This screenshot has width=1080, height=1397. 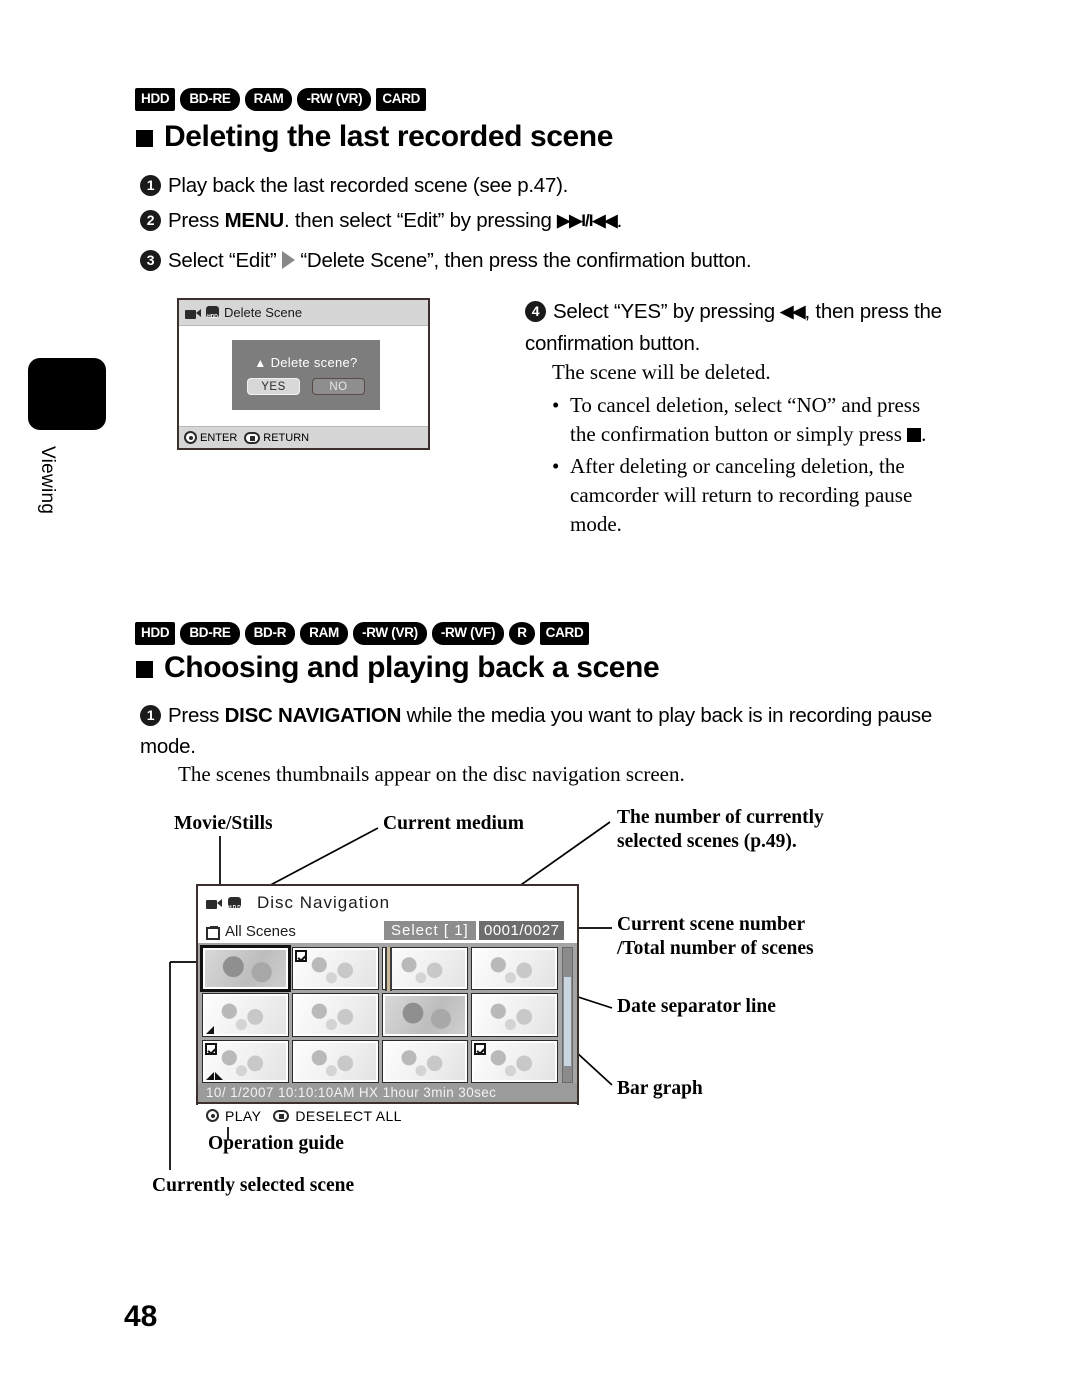 I want to click on disc-nav-subbar: All Scenes Select [ 1] 0001/0027, so click(x=387, y=931).